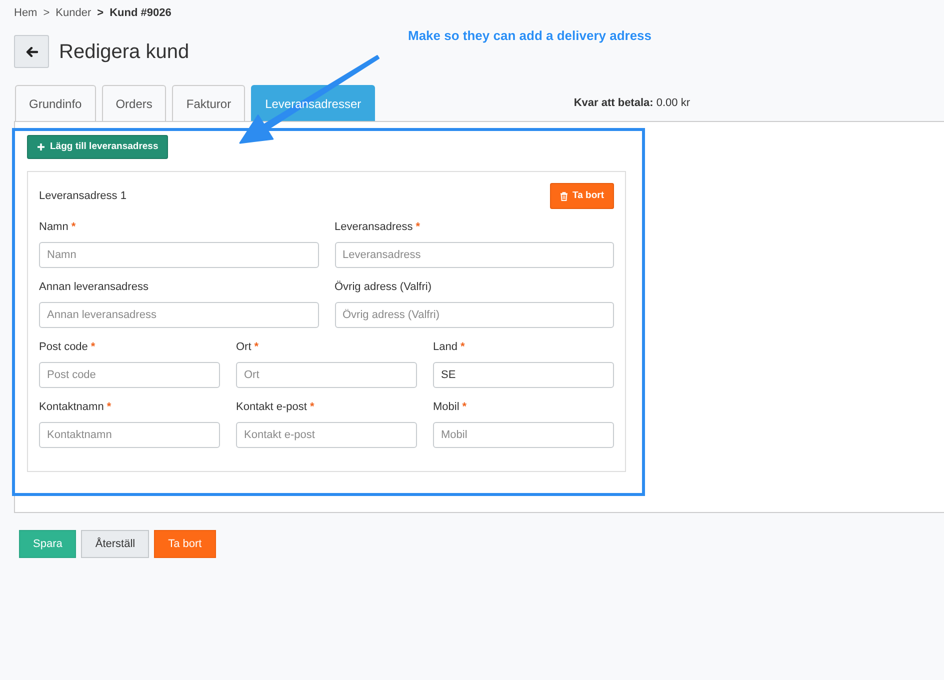 This screenshot has width=944, height=680. I want to click on tab: Fakturor, so click(209, 103).